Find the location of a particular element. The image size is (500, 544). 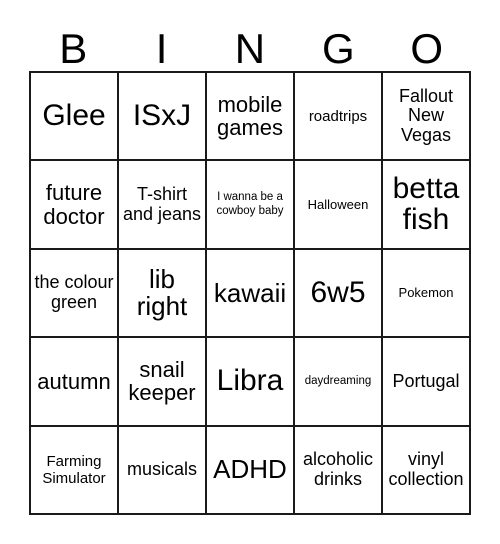

bingo-cell-label: lib right is located at coordinates (162, 292).